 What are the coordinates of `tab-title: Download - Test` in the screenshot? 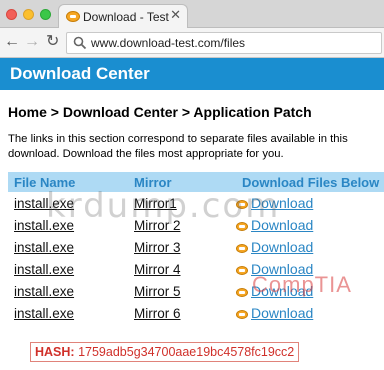 It's located at (126, 17).